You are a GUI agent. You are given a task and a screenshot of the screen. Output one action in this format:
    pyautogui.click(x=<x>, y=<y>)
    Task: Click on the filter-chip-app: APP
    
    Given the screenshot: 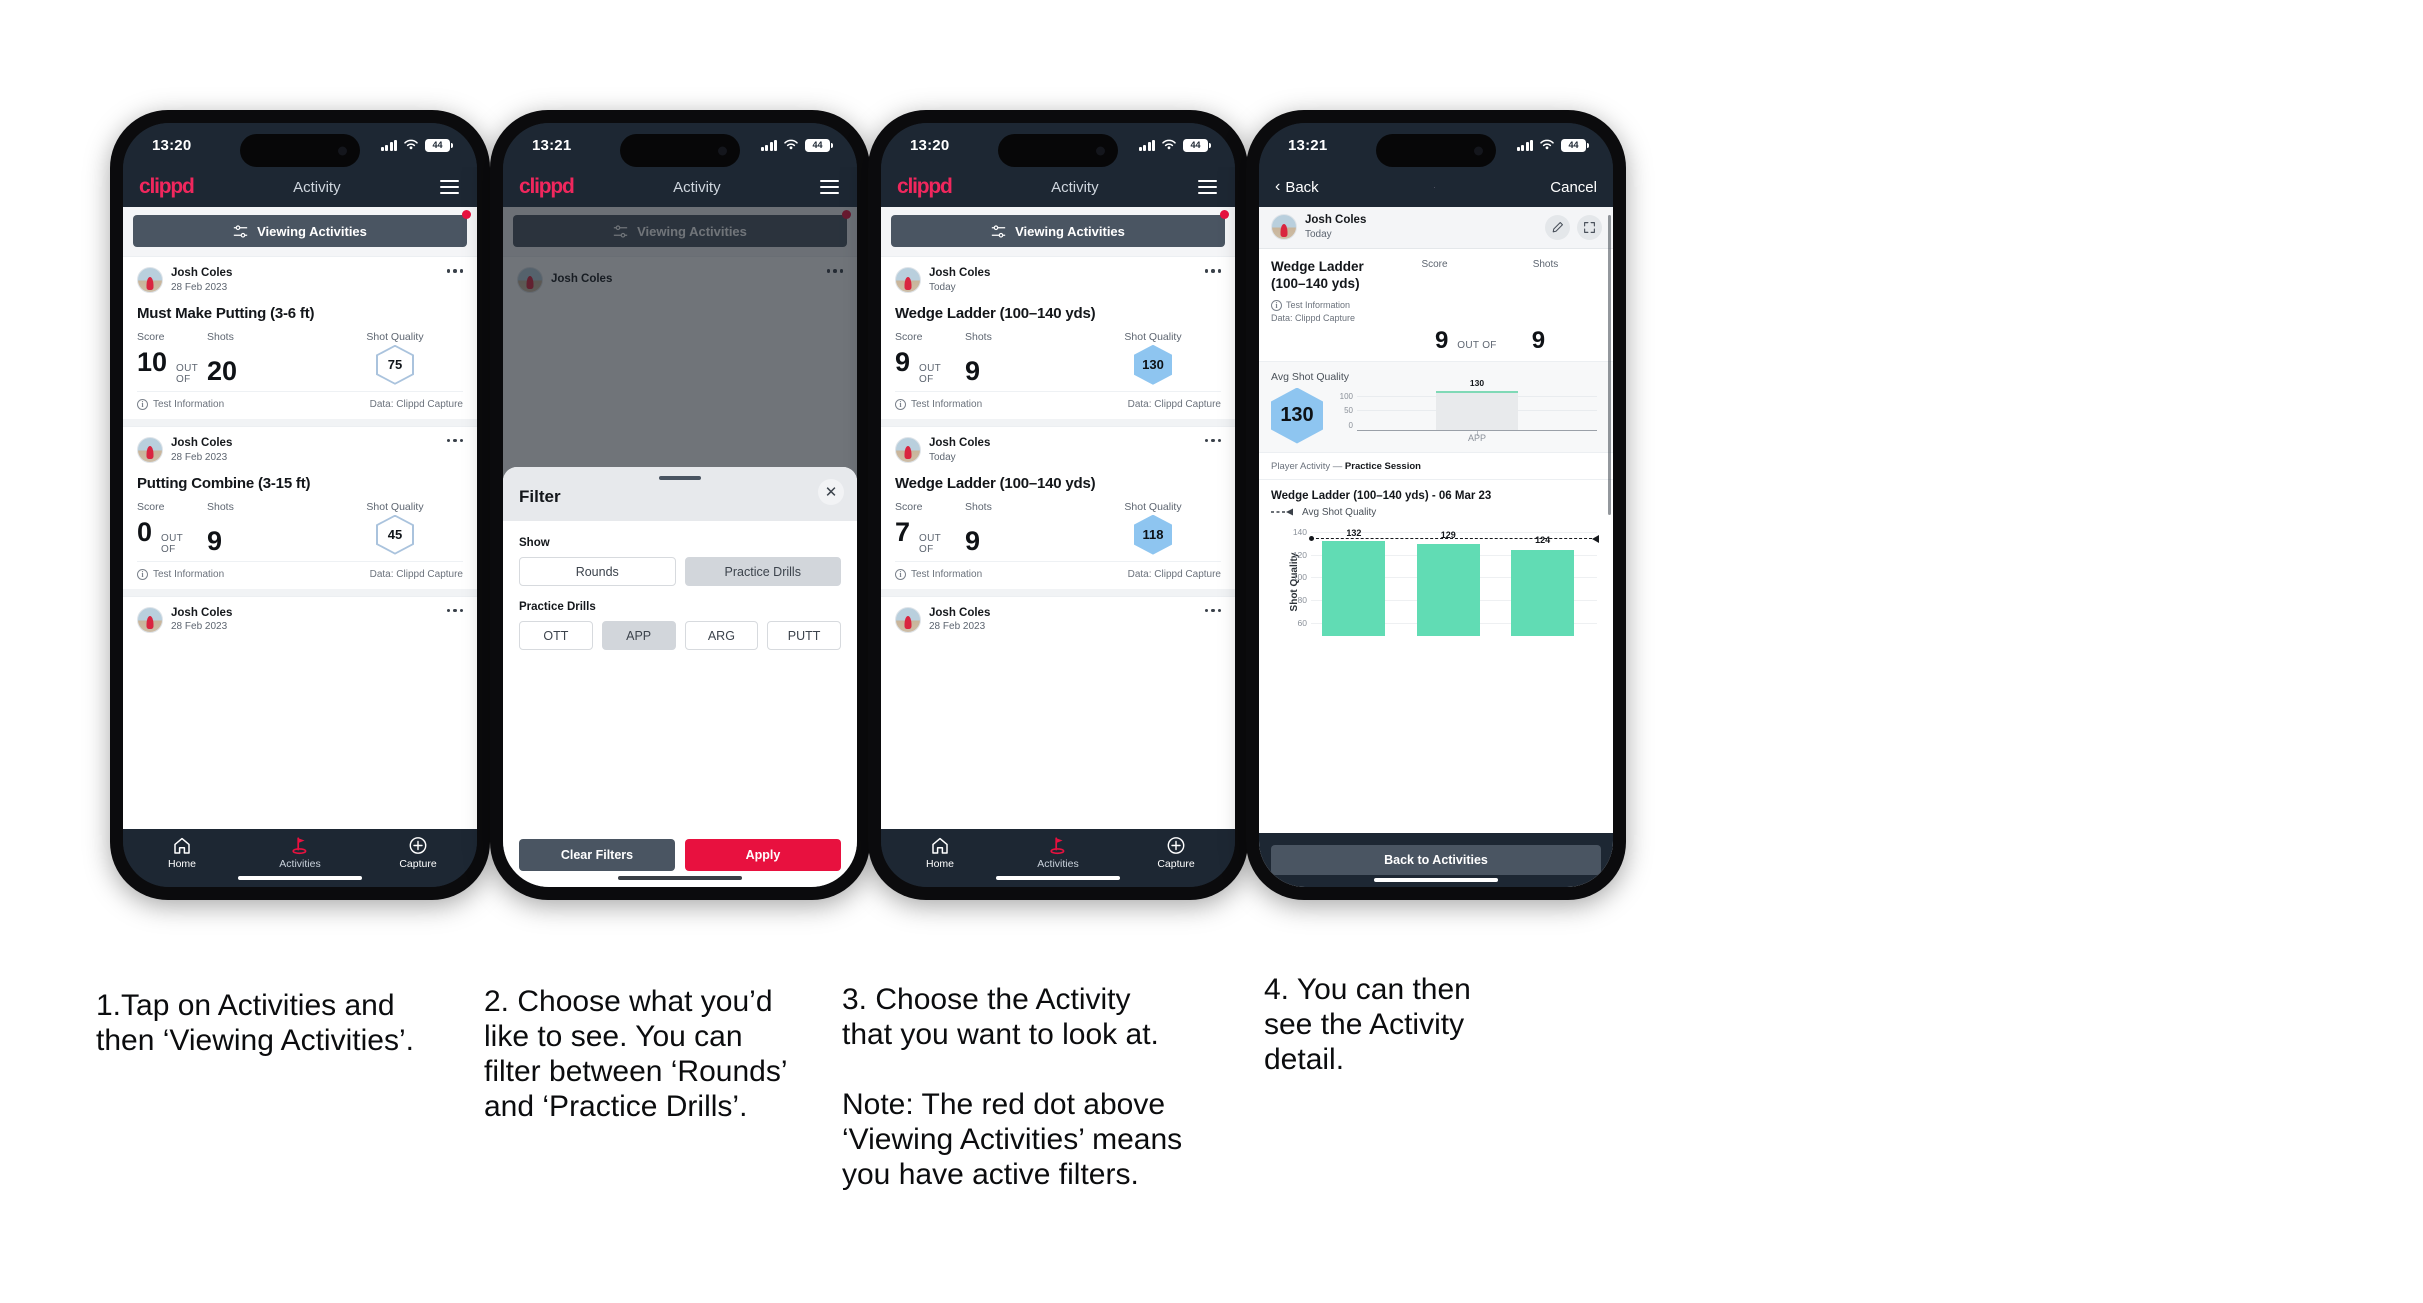 What is the action you would take?
    pyautogui.click(x=638, y=635)
    